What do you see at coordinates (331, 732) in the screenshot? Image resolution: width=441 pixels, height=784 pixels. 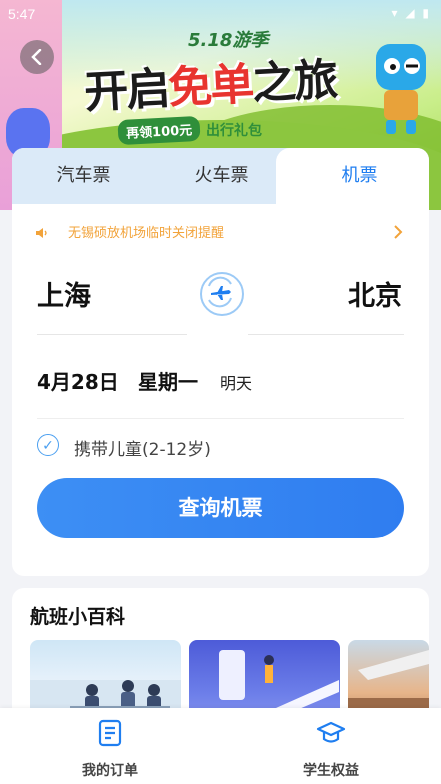 I see `graduation-cap-icon` at bounding box center [331, 732].